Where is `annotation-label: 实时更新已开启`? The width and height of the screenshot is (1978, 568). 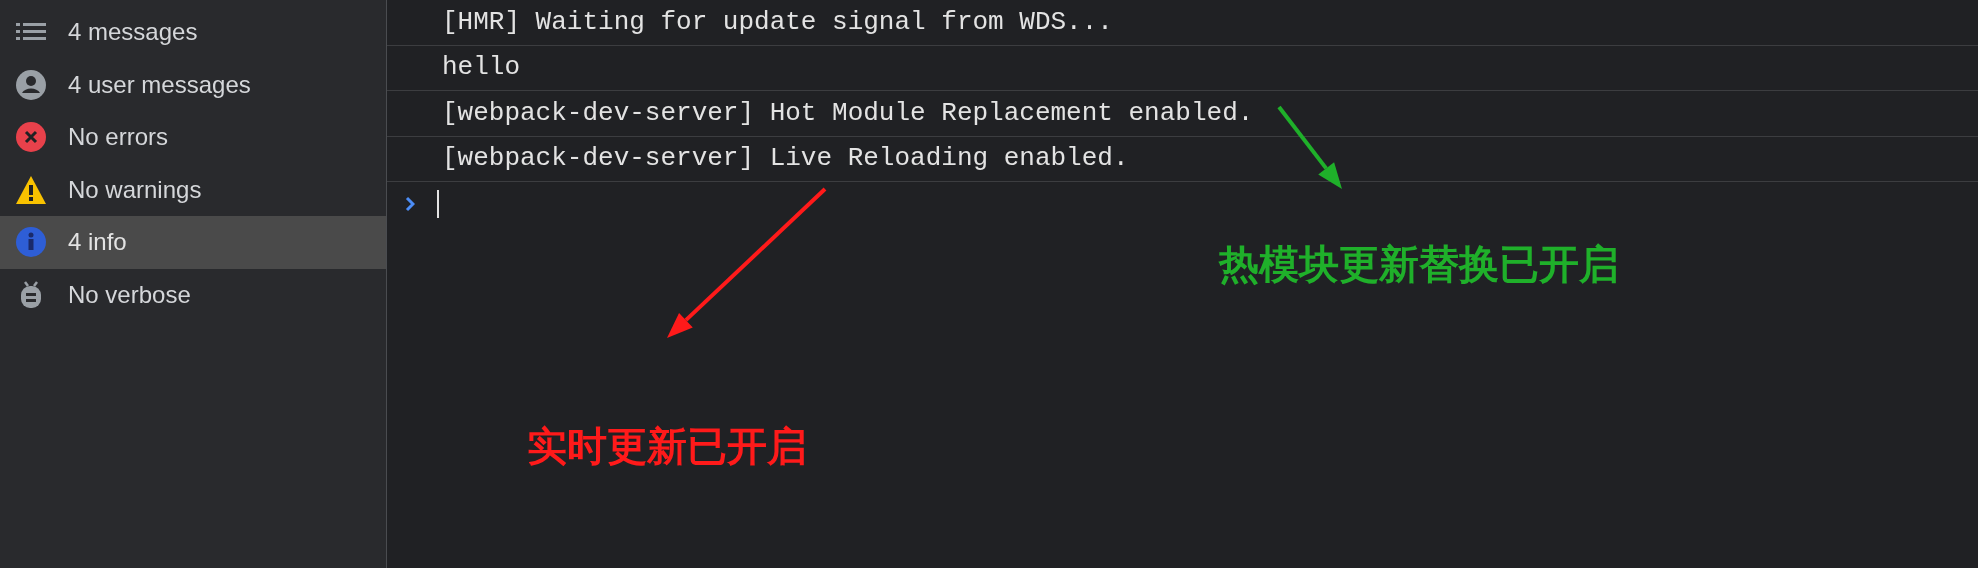
annotation-label: 实时更新已开启 is located at coordinates (667, 446).